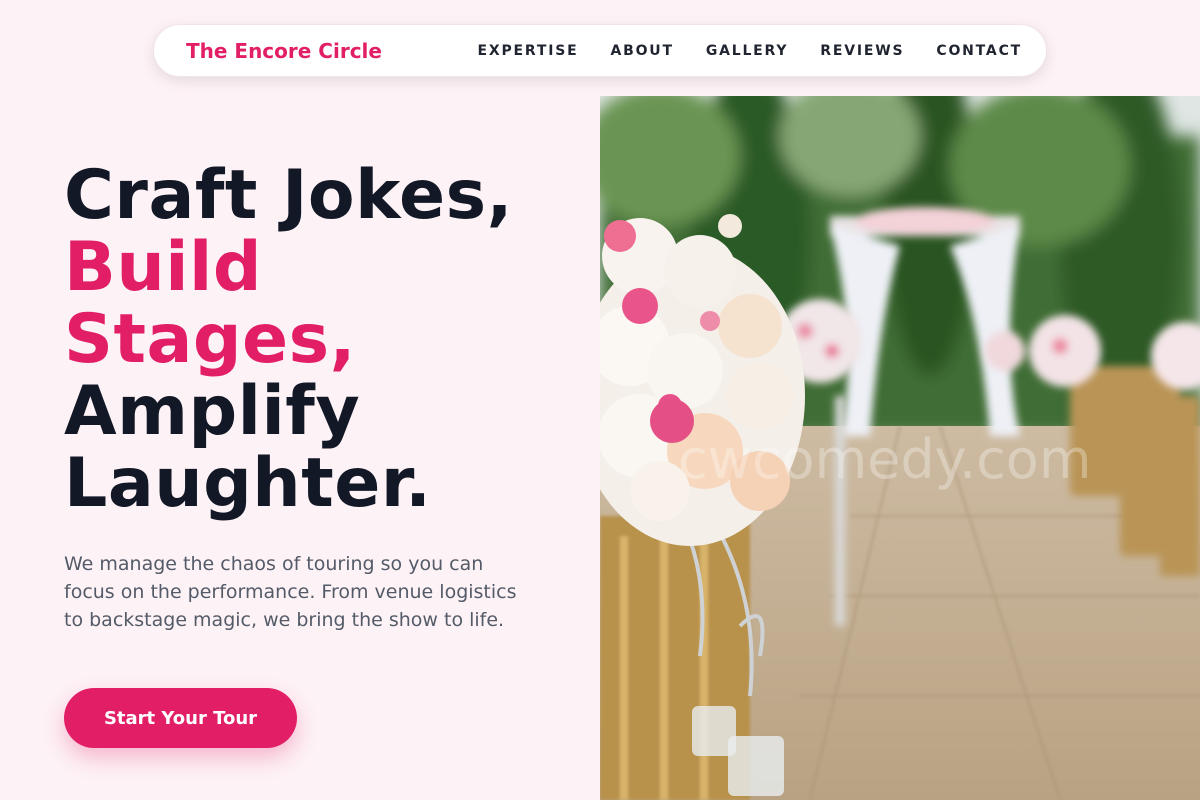 This screenshot has height=800, width=1200. I want to click on nav-link-reviews: REVIEWS, so click(862, 51).